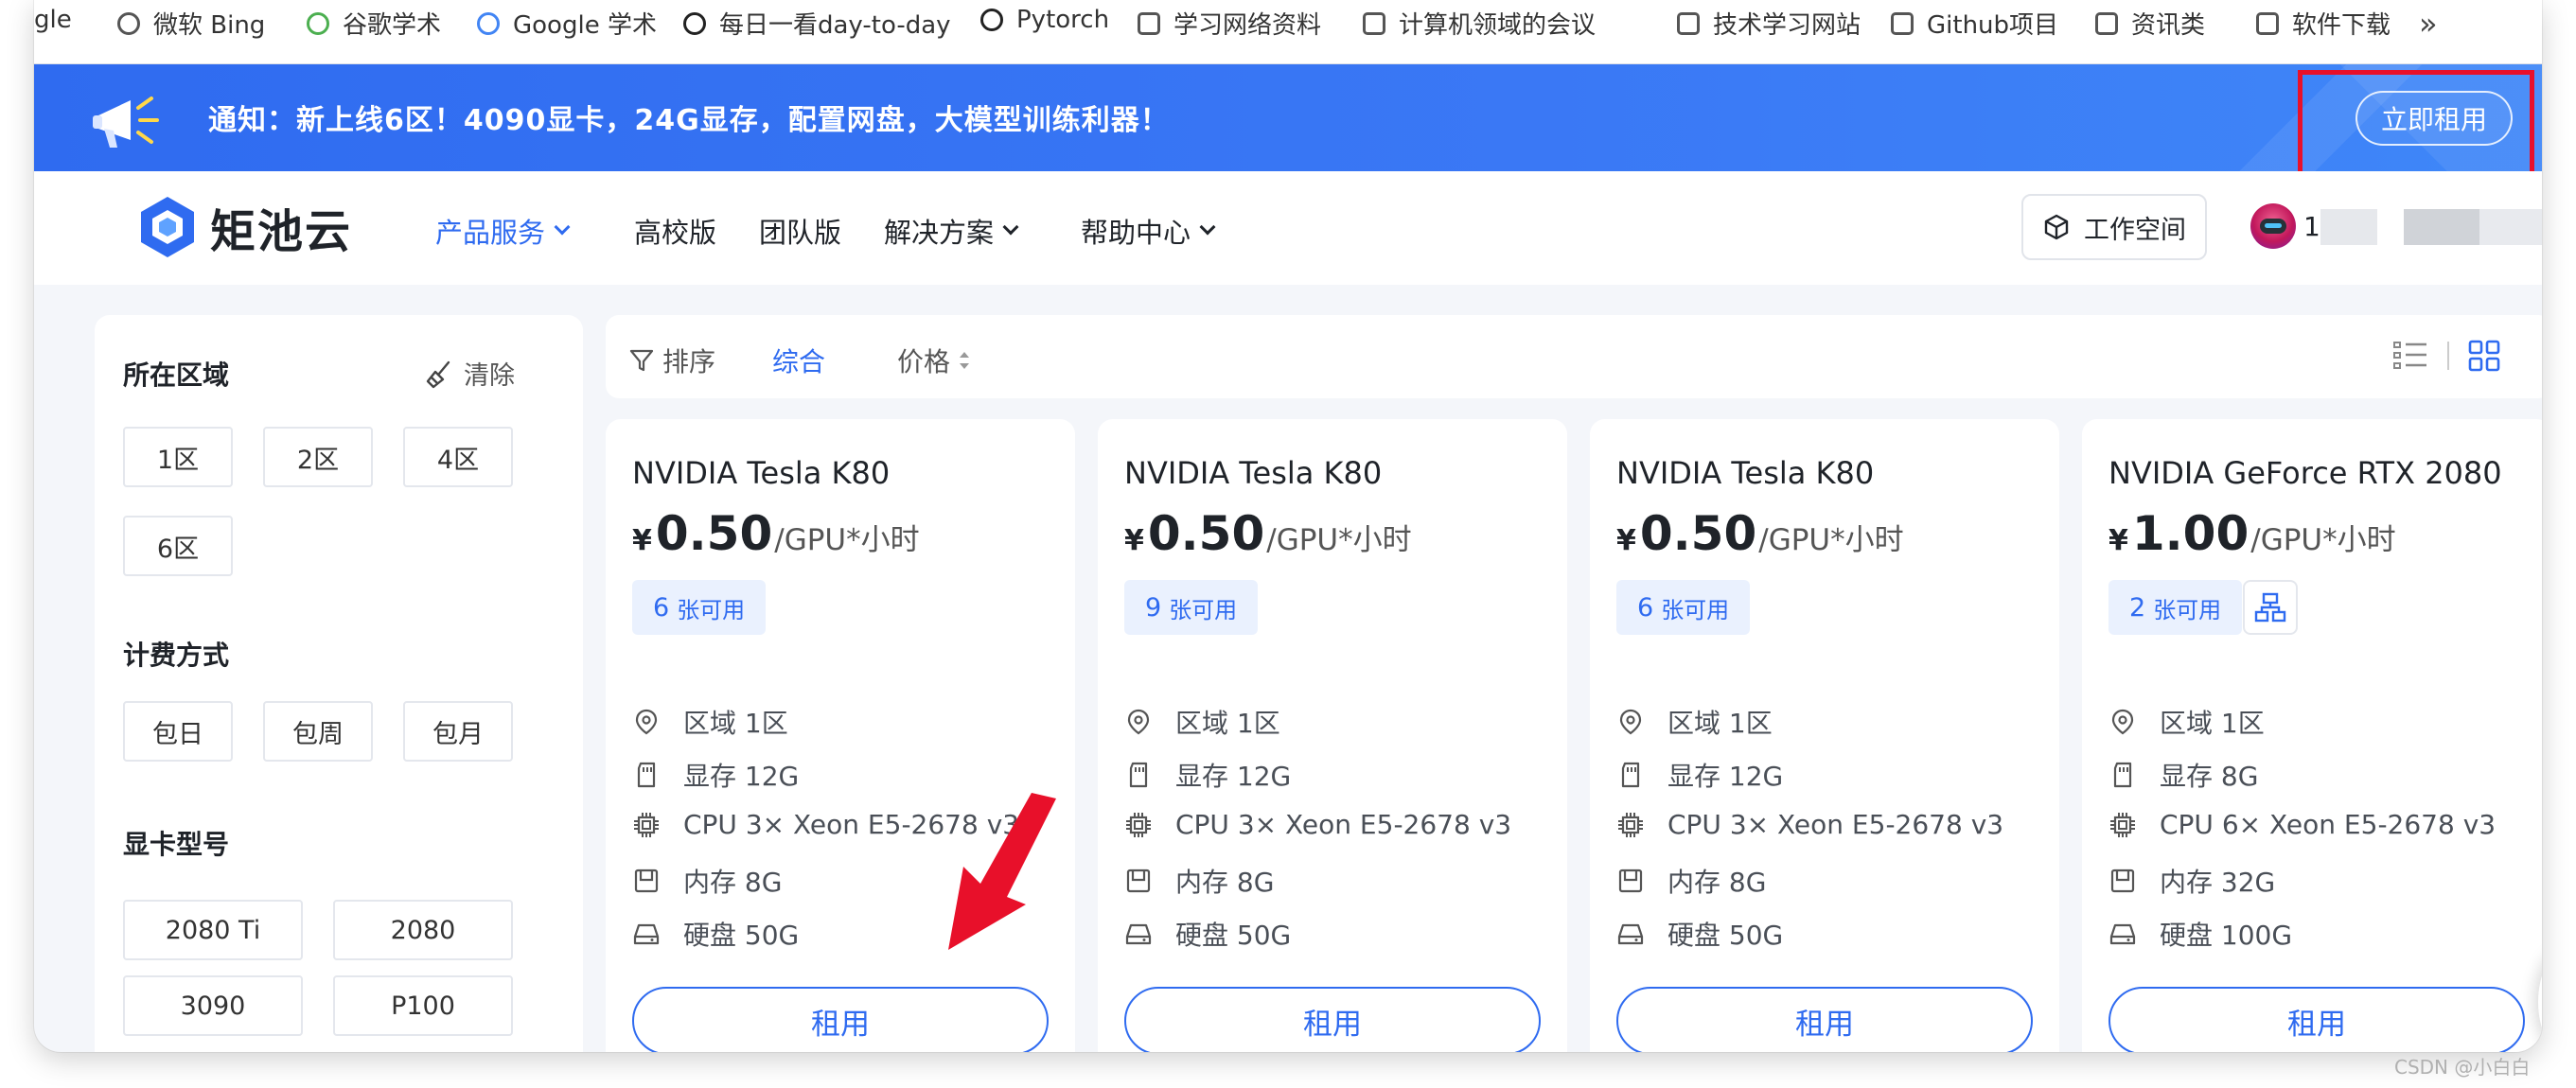 Image resolution: width=2576 pixels, height=1088 pixels. I want to click on sort-comprehensive: 综合, so click(798, 360).